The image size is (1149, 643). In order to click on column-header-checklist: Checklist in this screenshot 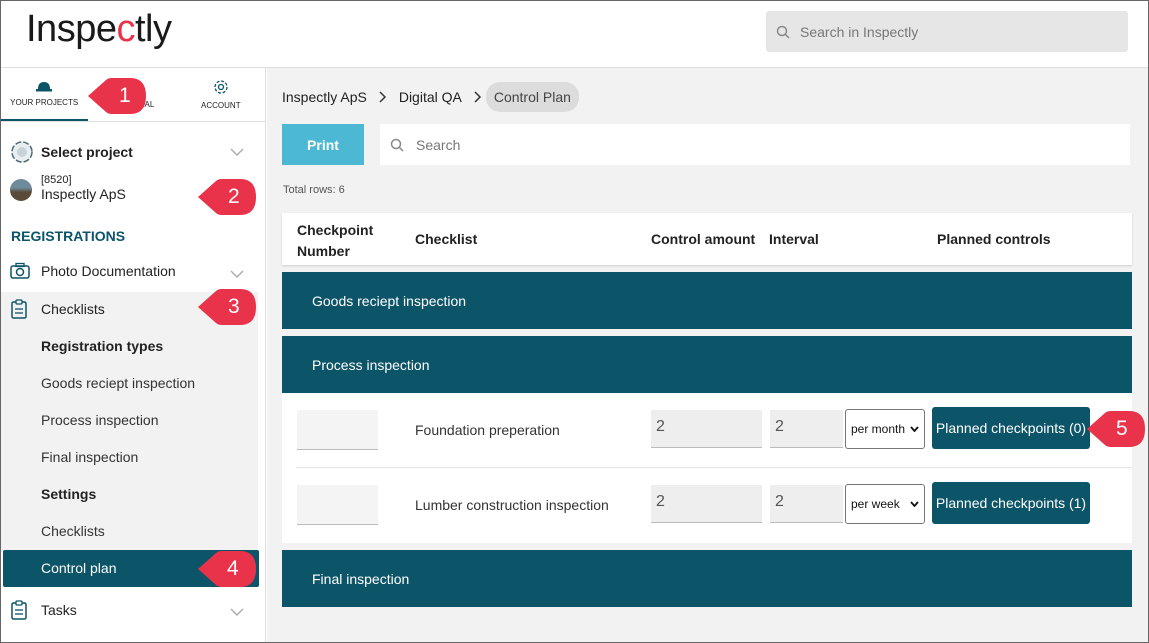, I will do `click(446, 239)`.